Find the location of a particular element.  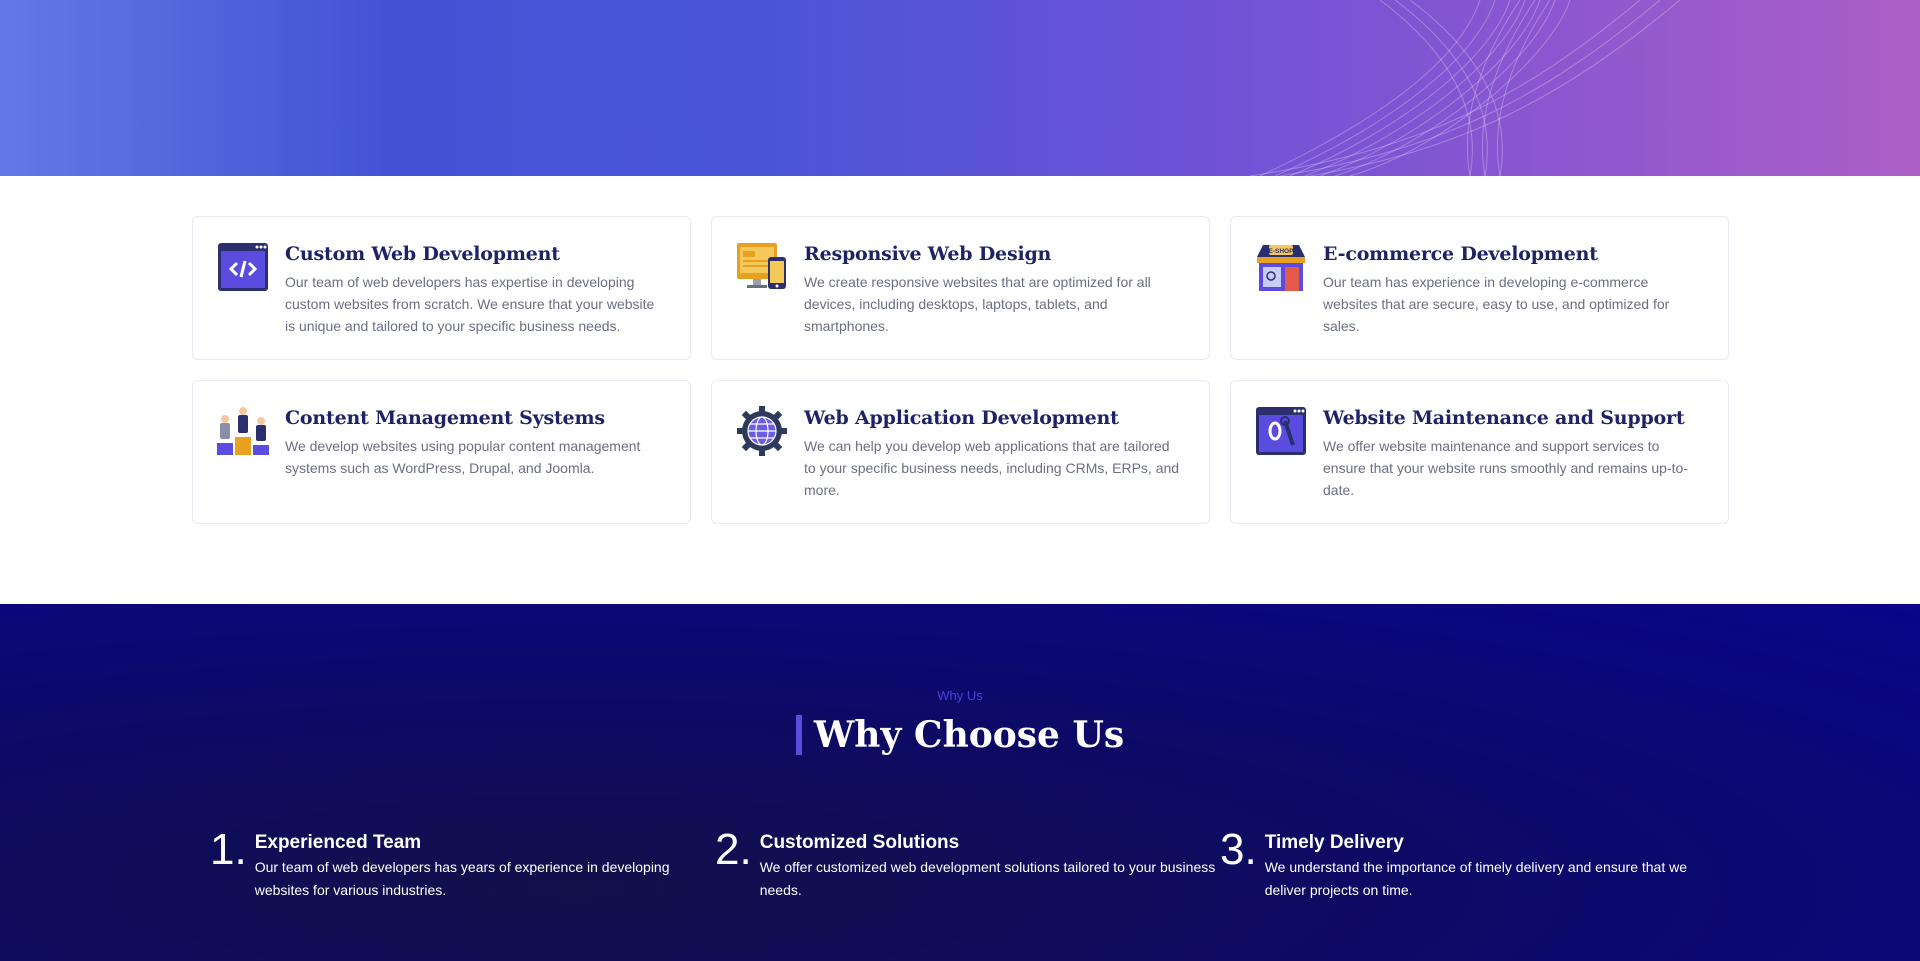

section-heading: Why Choose Us is located at coordinates (960, 735).